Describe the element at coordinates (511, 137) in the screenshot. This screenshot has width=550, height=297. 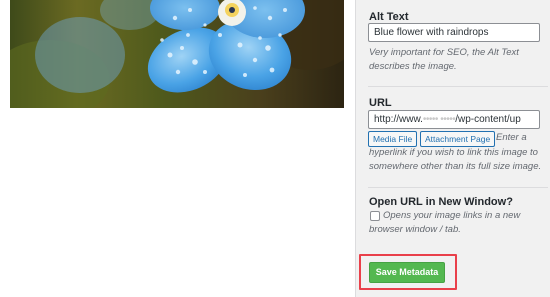
I see `url-help-inline: Enter a` at that location.